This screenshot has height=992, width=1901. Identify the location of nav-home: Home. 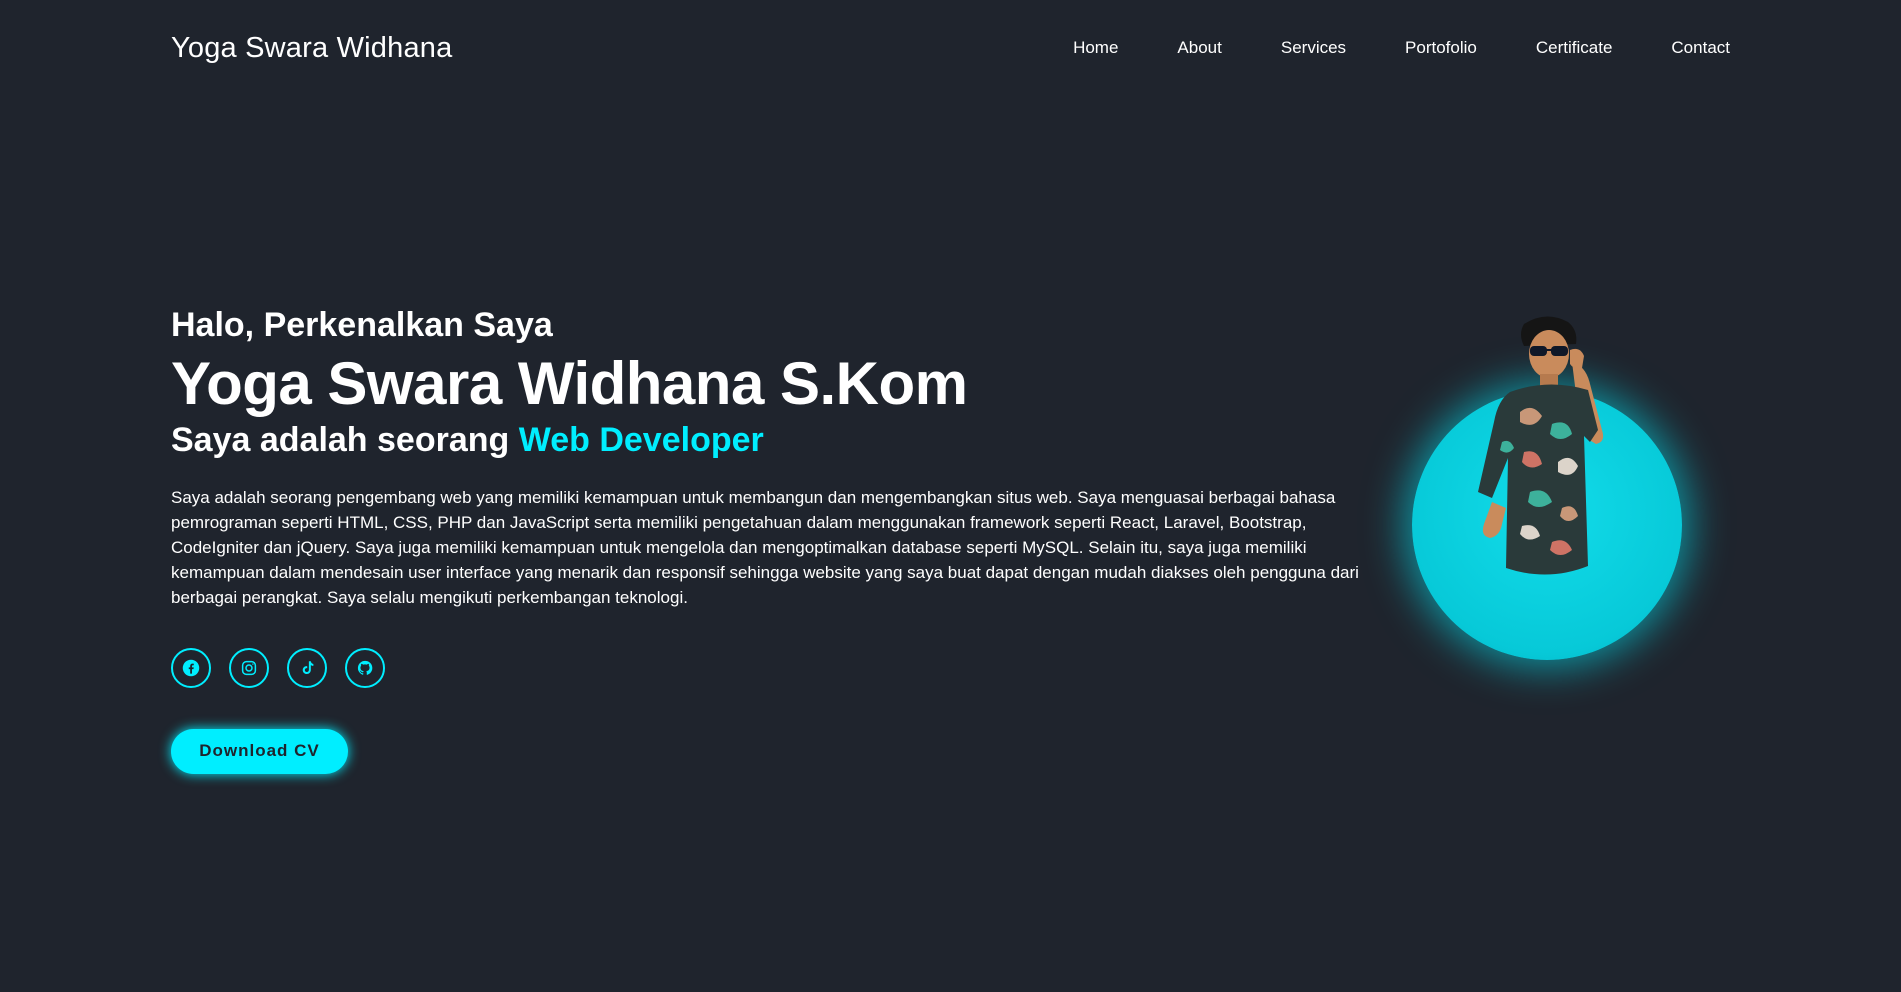
(1095, 48).